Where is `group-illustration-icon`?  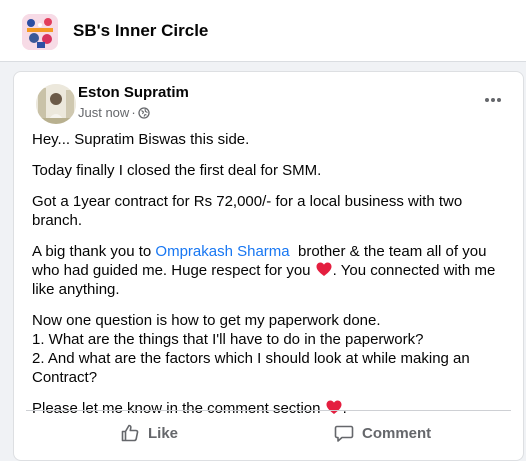
group-illustration-icon is located at coordinates (40, 32).